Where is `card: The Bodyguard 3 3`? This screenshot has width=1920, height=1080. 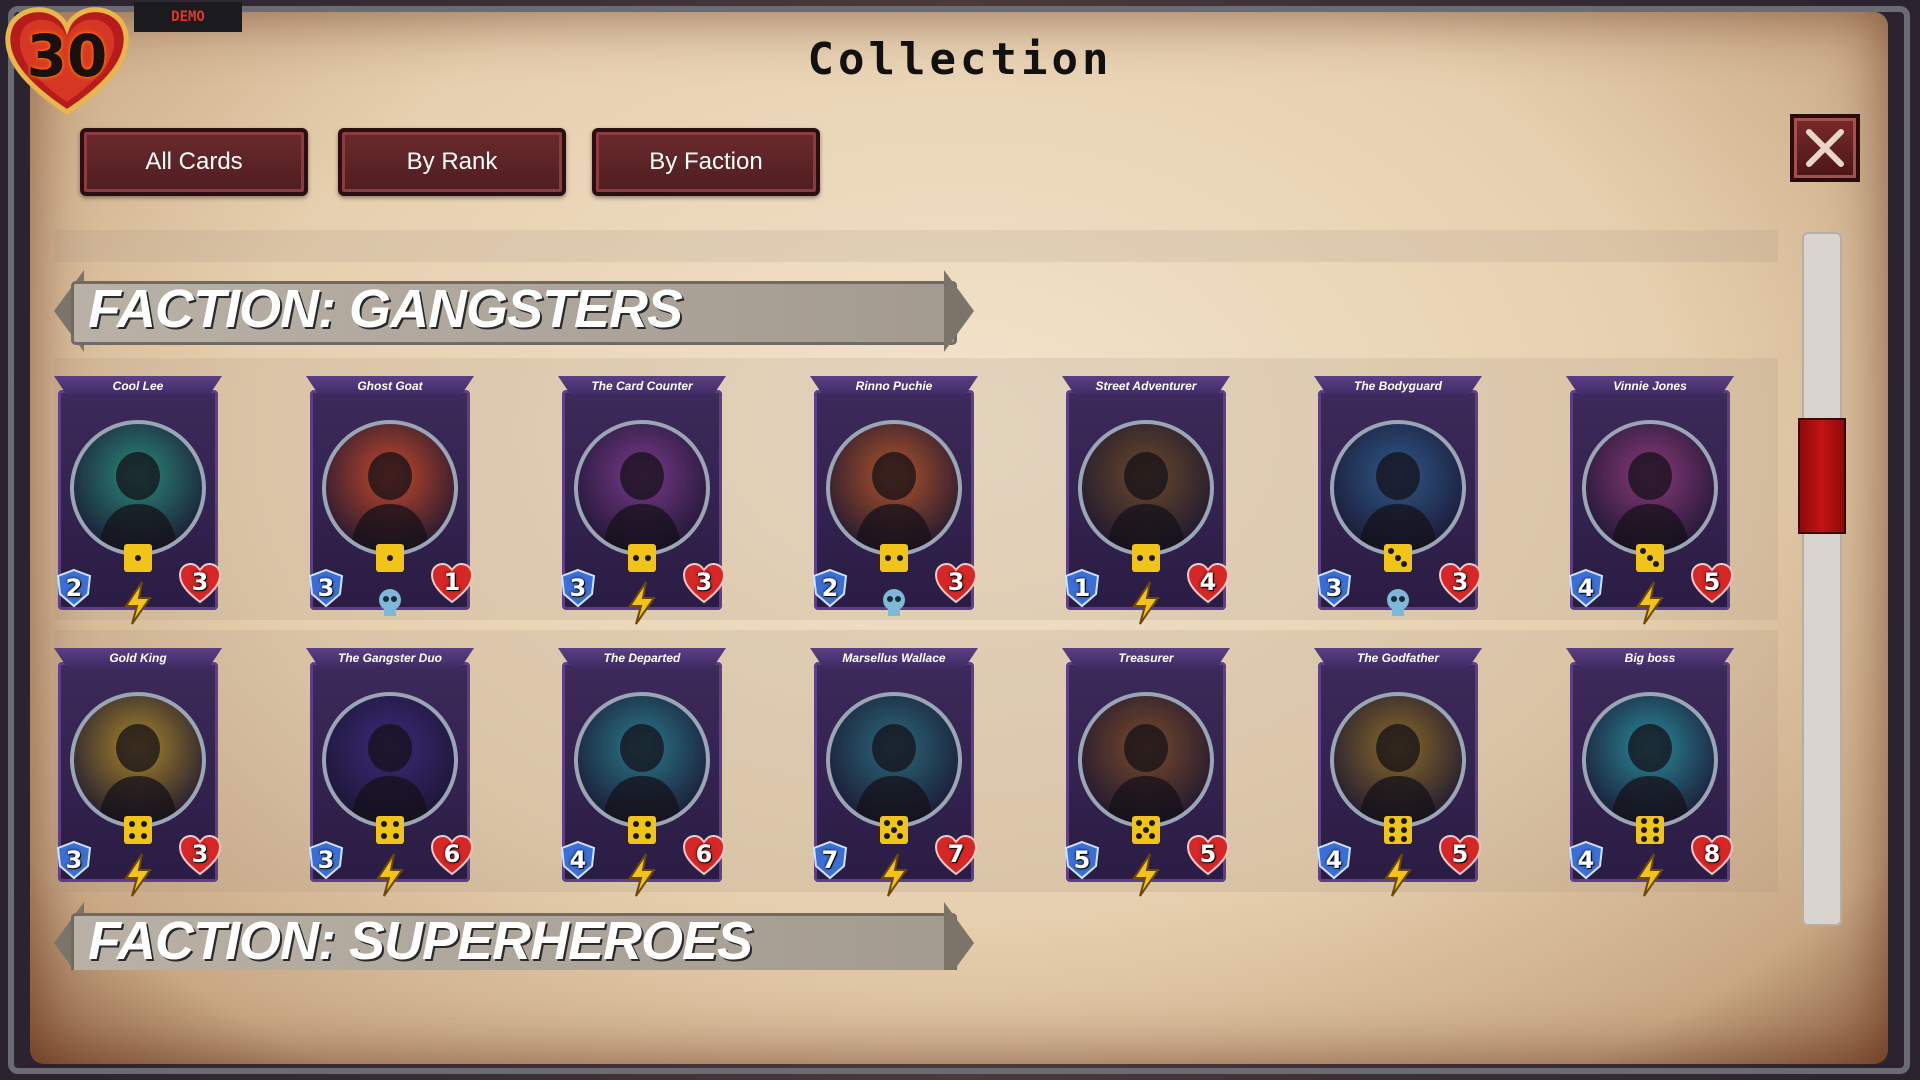 card: The Bodyguard 3 3 is located at coordinates (1398, 496).